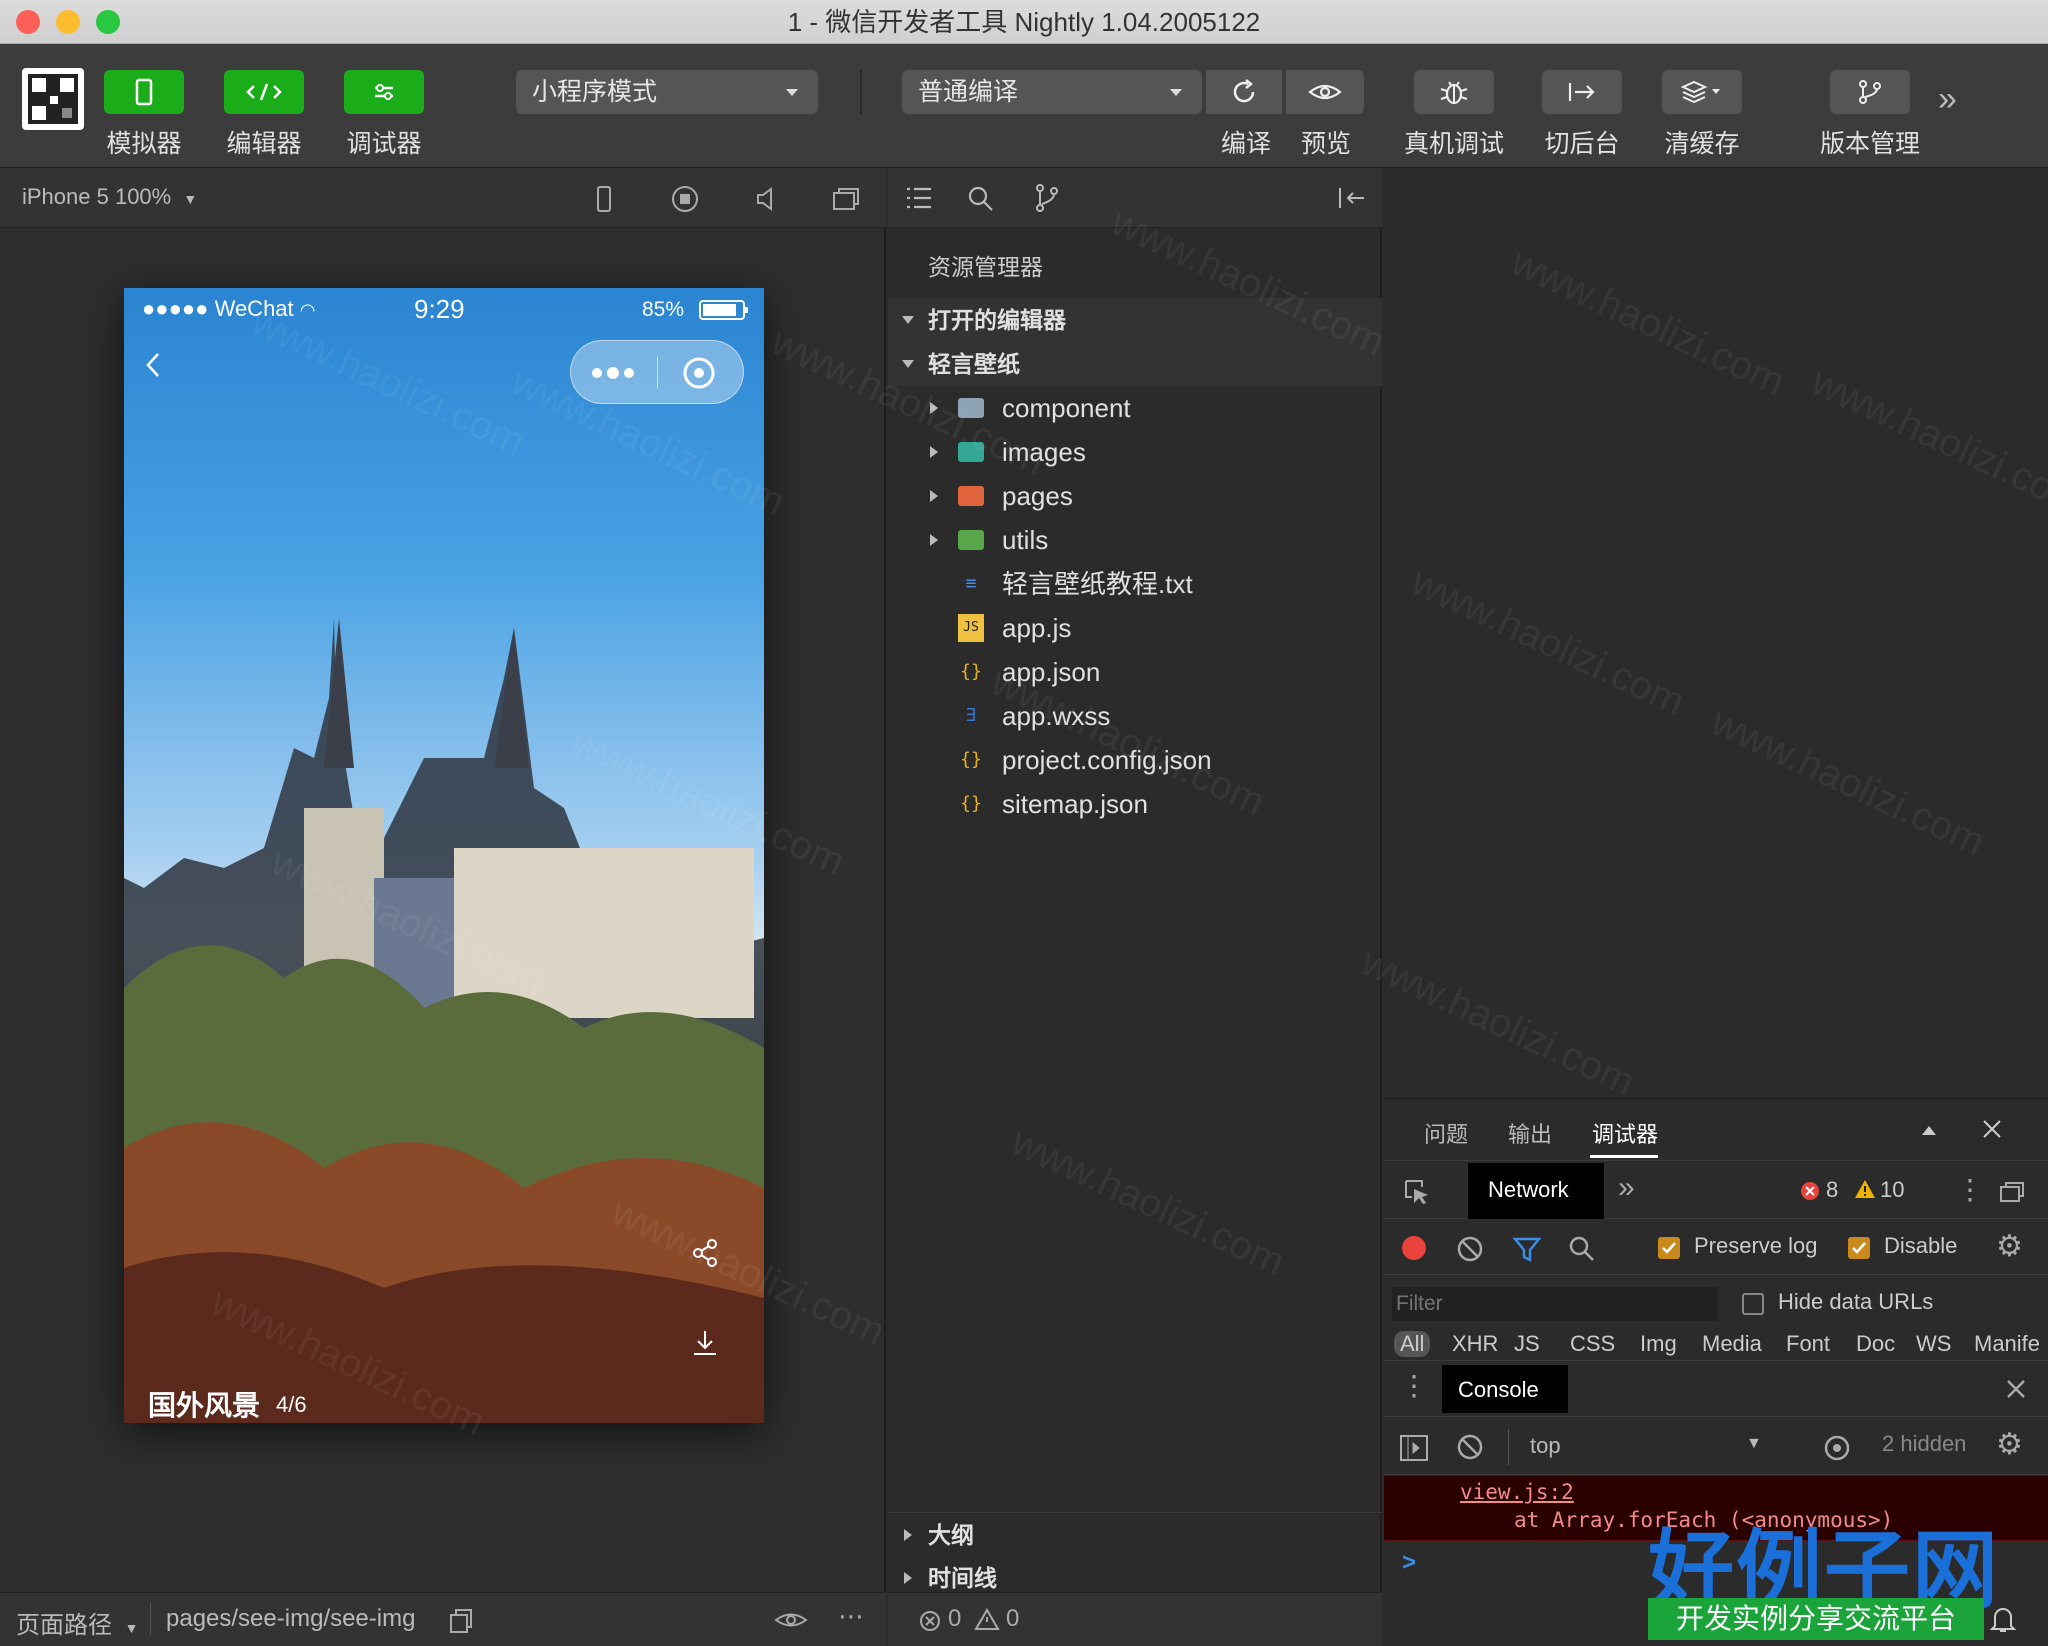 This screenshot has height=1646, width=2048. What do you see at coordinates (1947, 99) in the screenshot?
I see `more-tools-icon: »` at bounding box center [1947, 99].